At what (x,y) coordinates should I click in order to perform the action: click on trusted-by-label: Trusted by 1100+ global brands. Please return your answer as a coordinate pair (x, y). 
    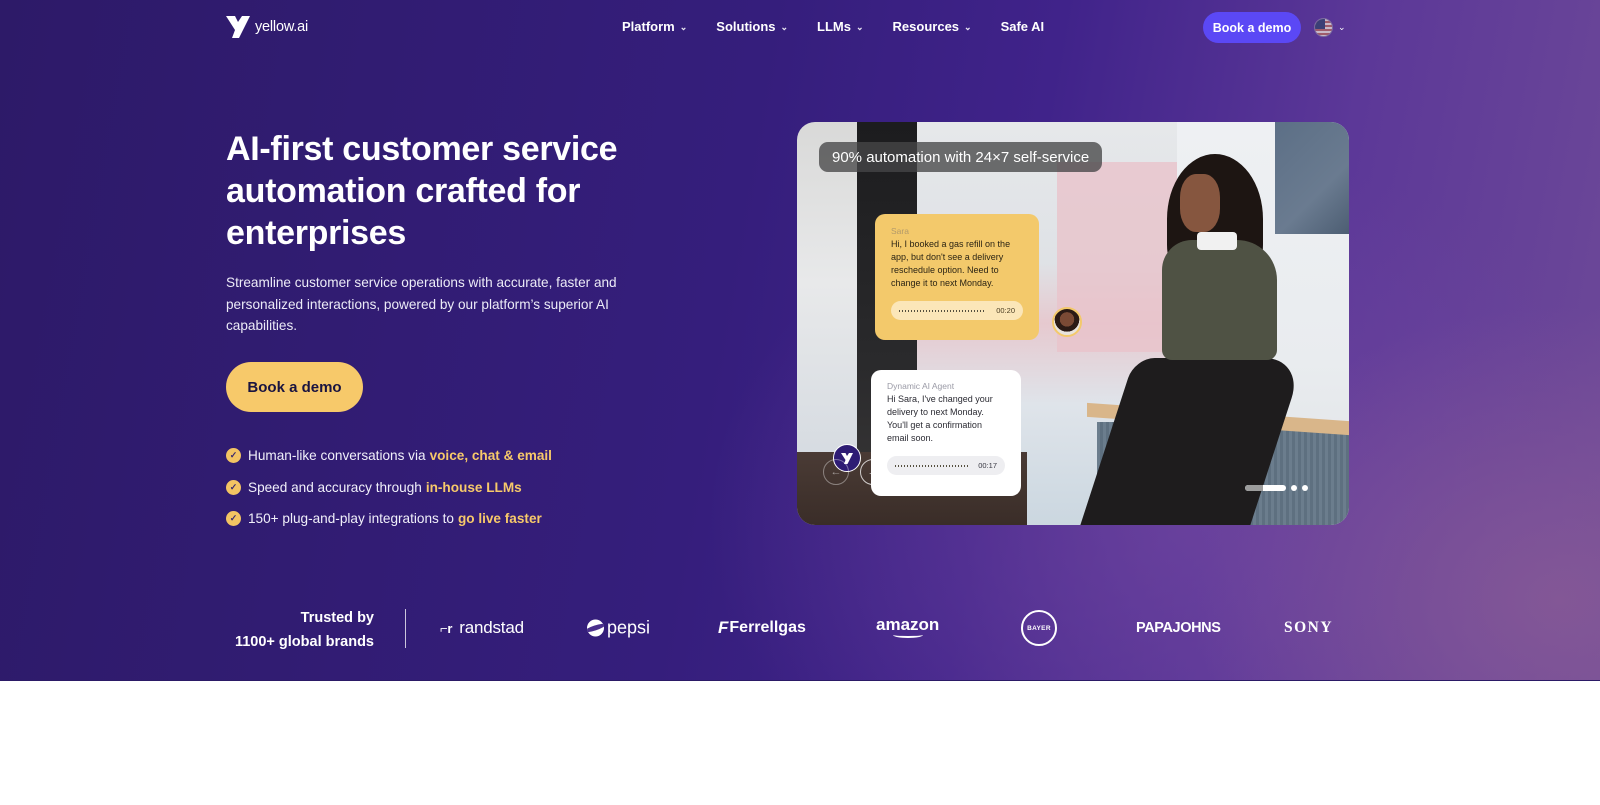
    Looking at the image, I should click on (300, 630).